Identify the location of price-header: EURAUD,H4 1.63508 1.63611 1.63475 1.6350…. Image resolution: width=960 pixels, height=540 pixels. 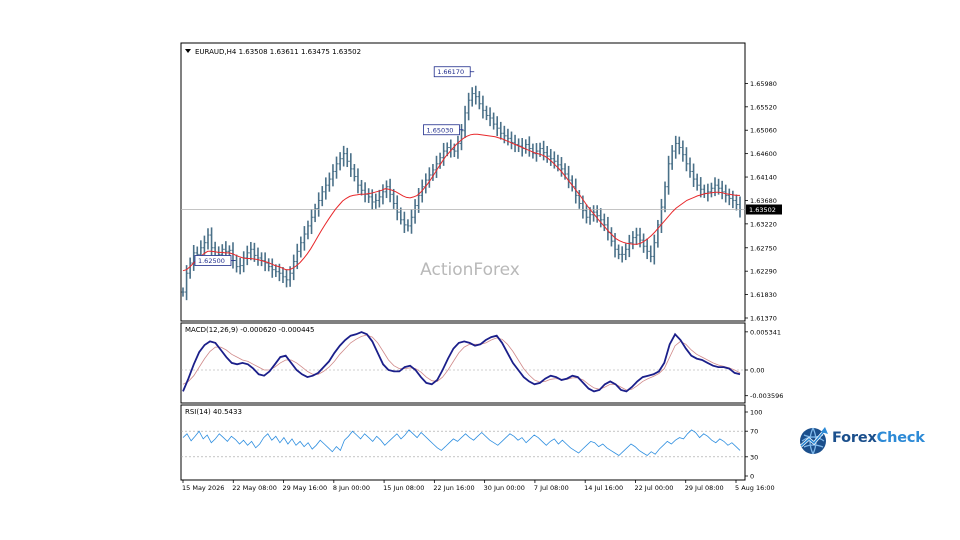
(278, 52).